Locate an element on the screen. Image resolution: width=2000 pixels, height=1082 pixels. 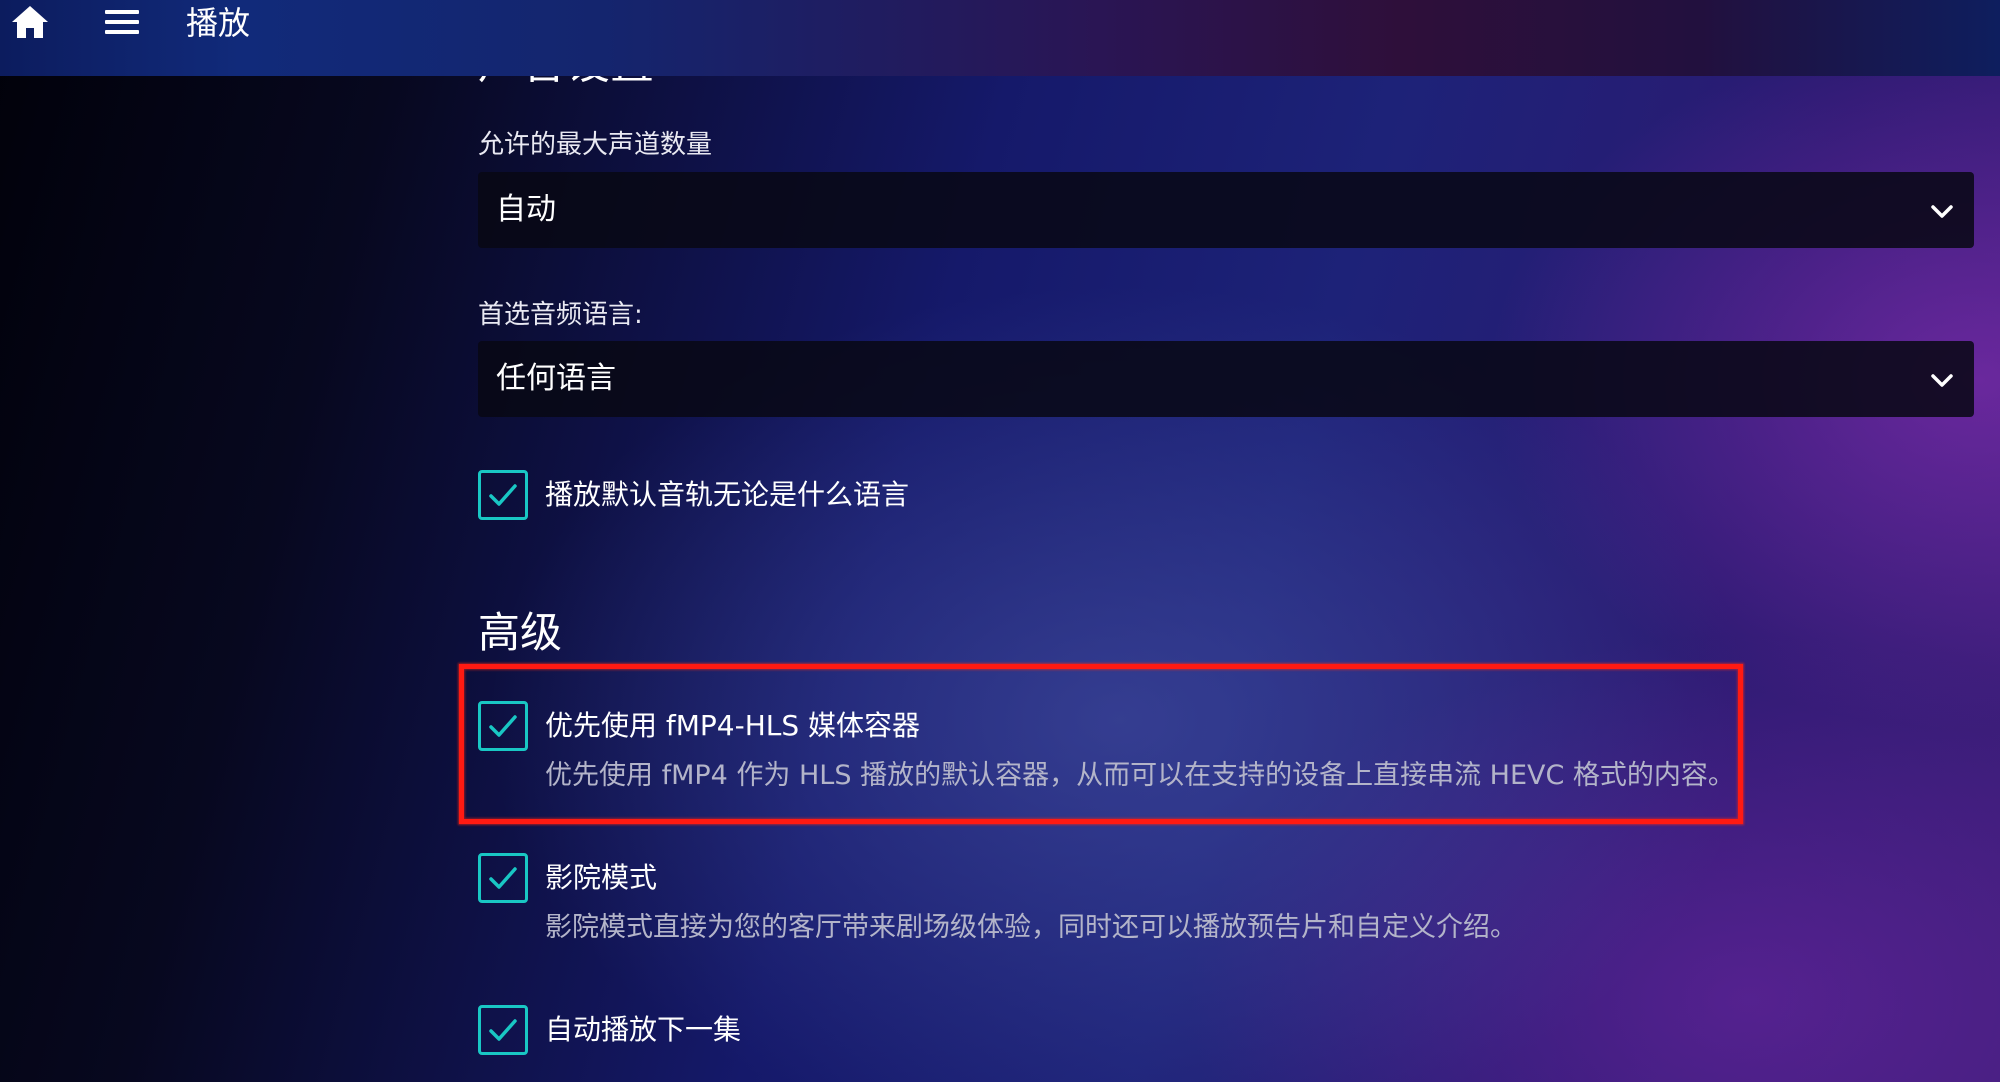
cinema-mode-checkbox is located at coordinates (503, 878).